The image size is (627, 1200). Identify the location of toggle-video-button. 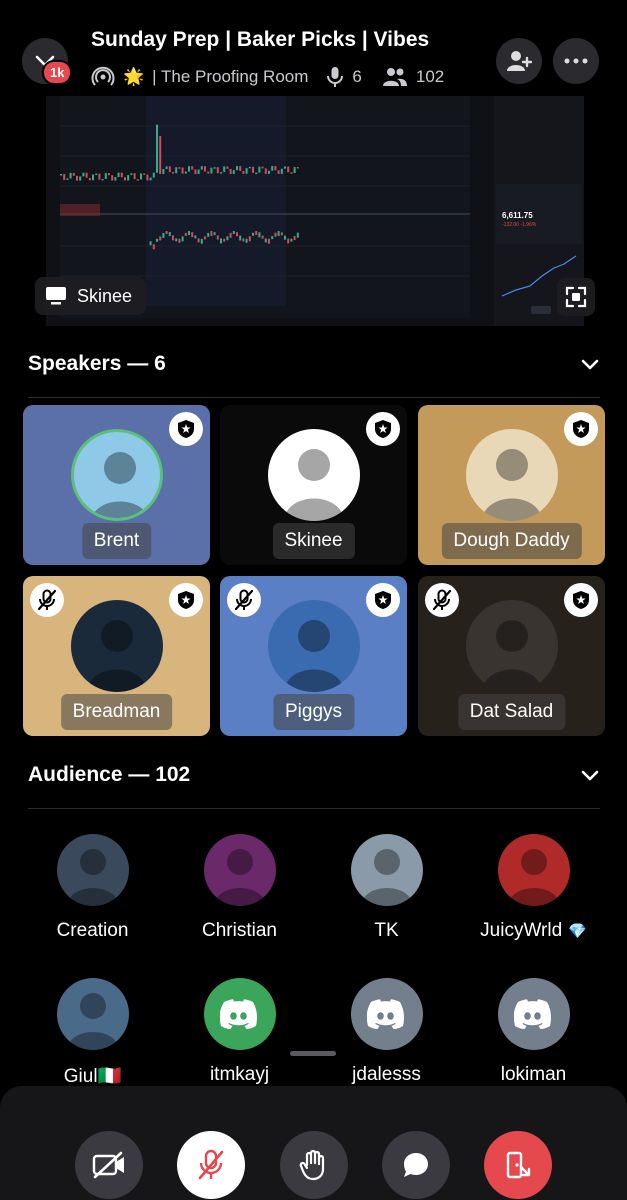
(109, 1165).